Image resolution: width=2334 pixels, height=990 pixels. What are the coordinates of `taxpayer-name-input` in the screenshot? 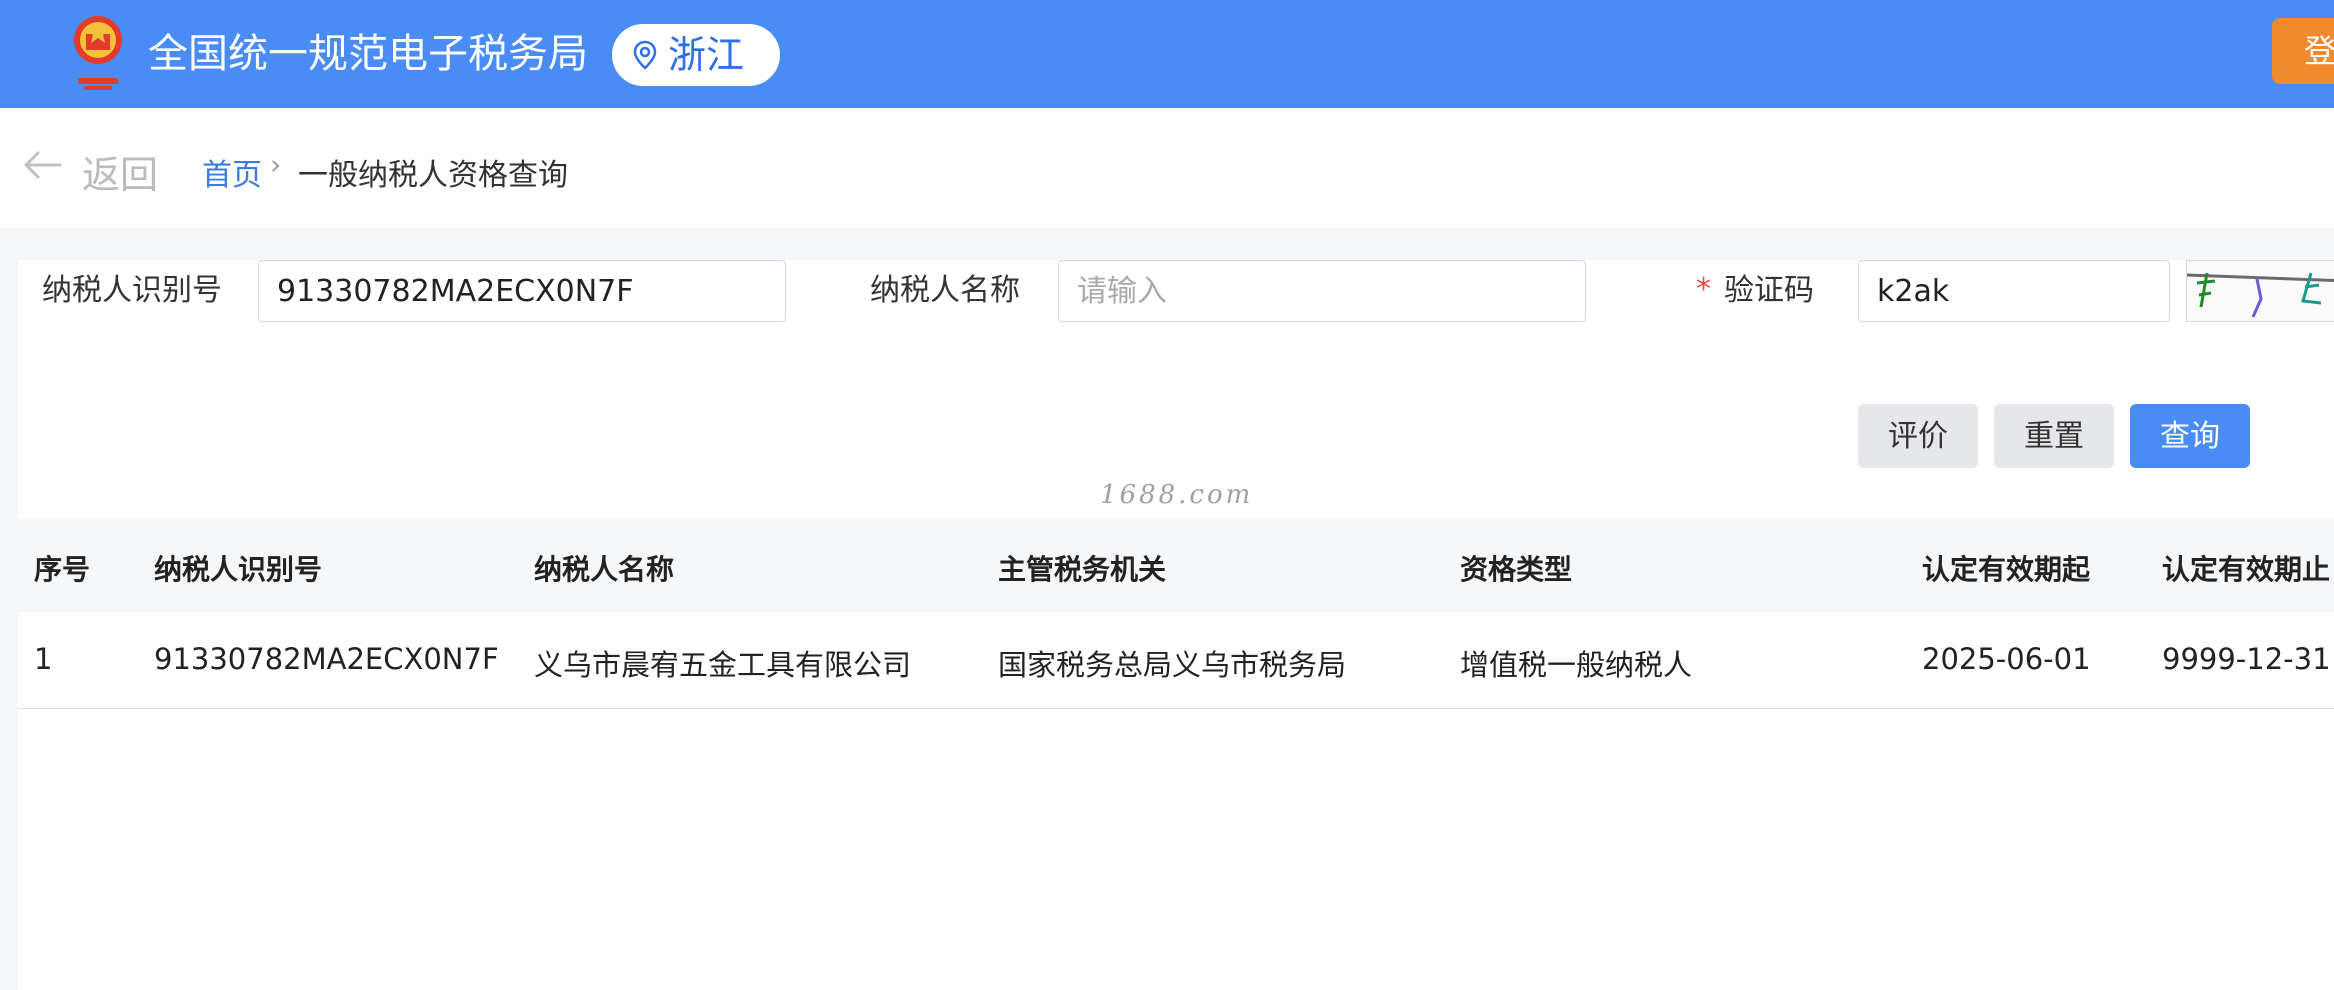 It's located at (1322, 291).